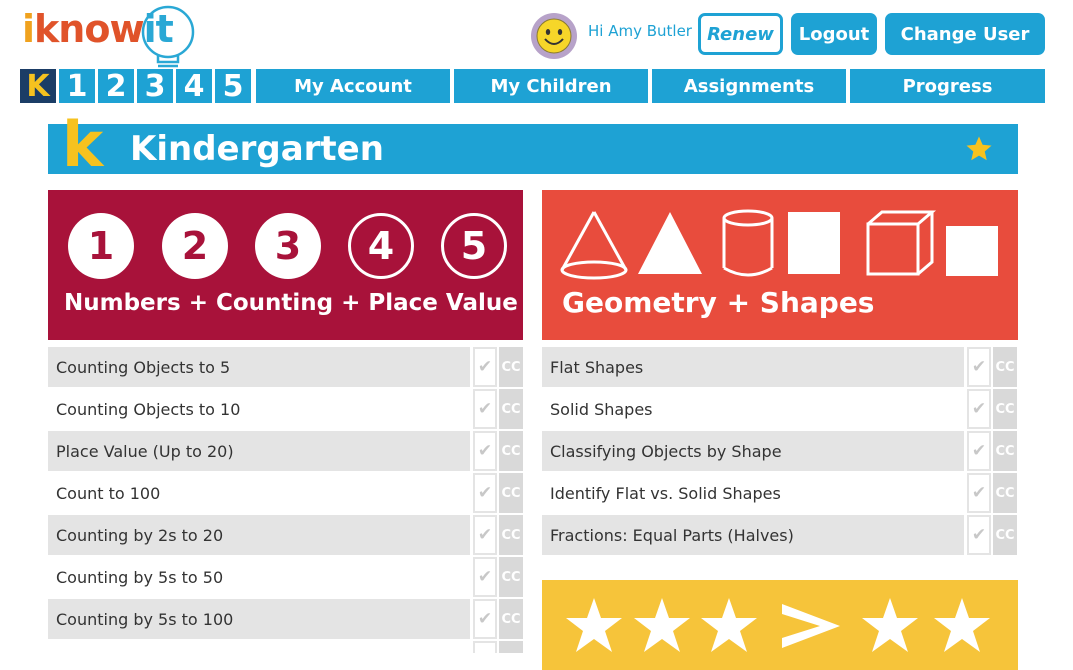 This screenshot has width=1073, height=670. I want to click on skill-row: Counting by 5s to 50 ✔ CC, so click(285, 577).